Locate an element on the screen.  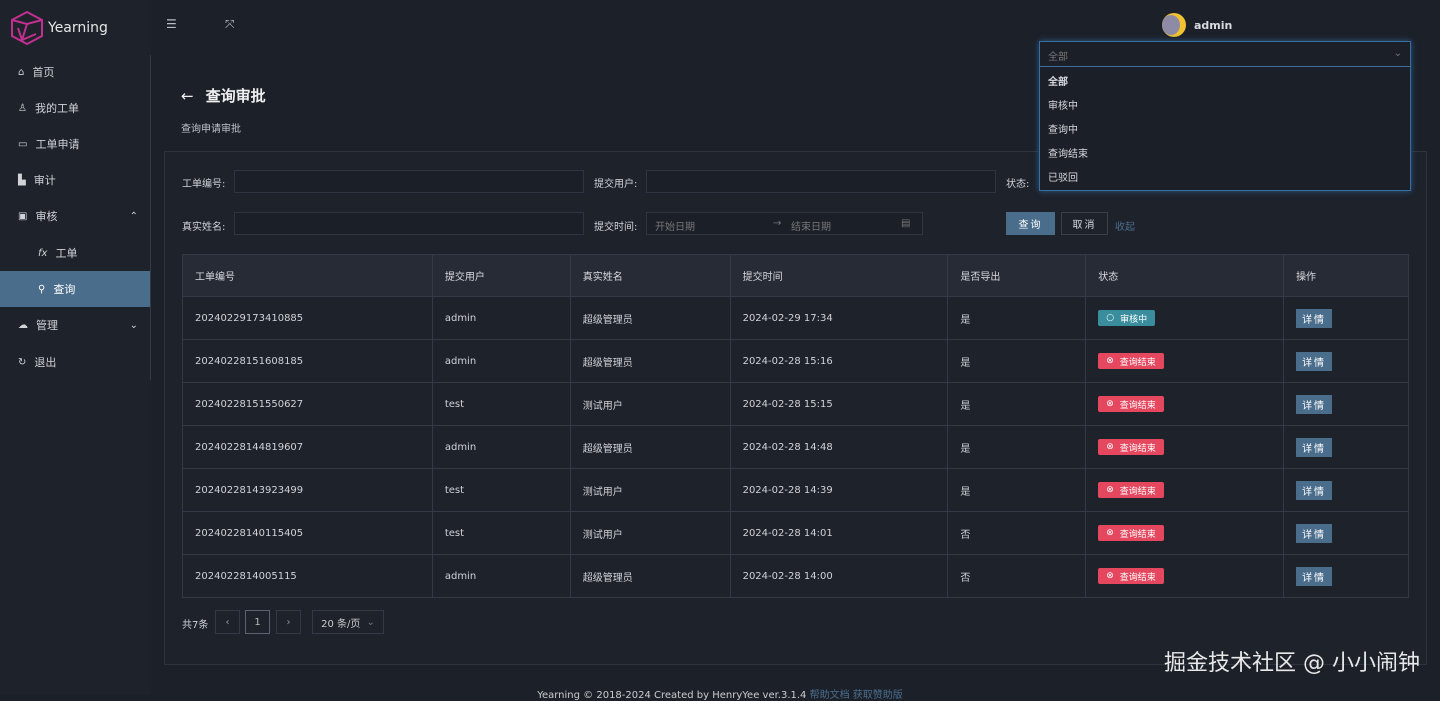
cell-status: ○ 审核中 is located at coordinates (1185, 318).